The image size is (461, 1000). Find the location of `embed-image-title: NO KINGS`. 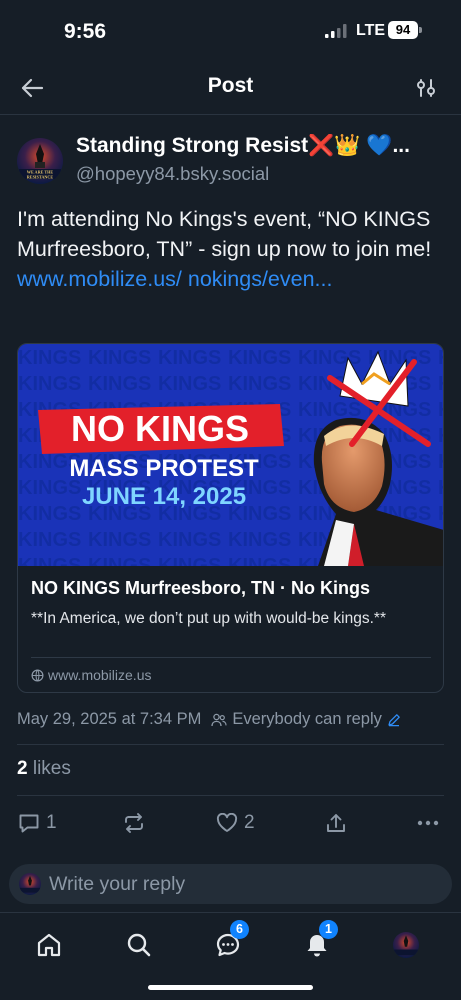

embed-image-title: NO KINGS is located at coordinates (160, 428).